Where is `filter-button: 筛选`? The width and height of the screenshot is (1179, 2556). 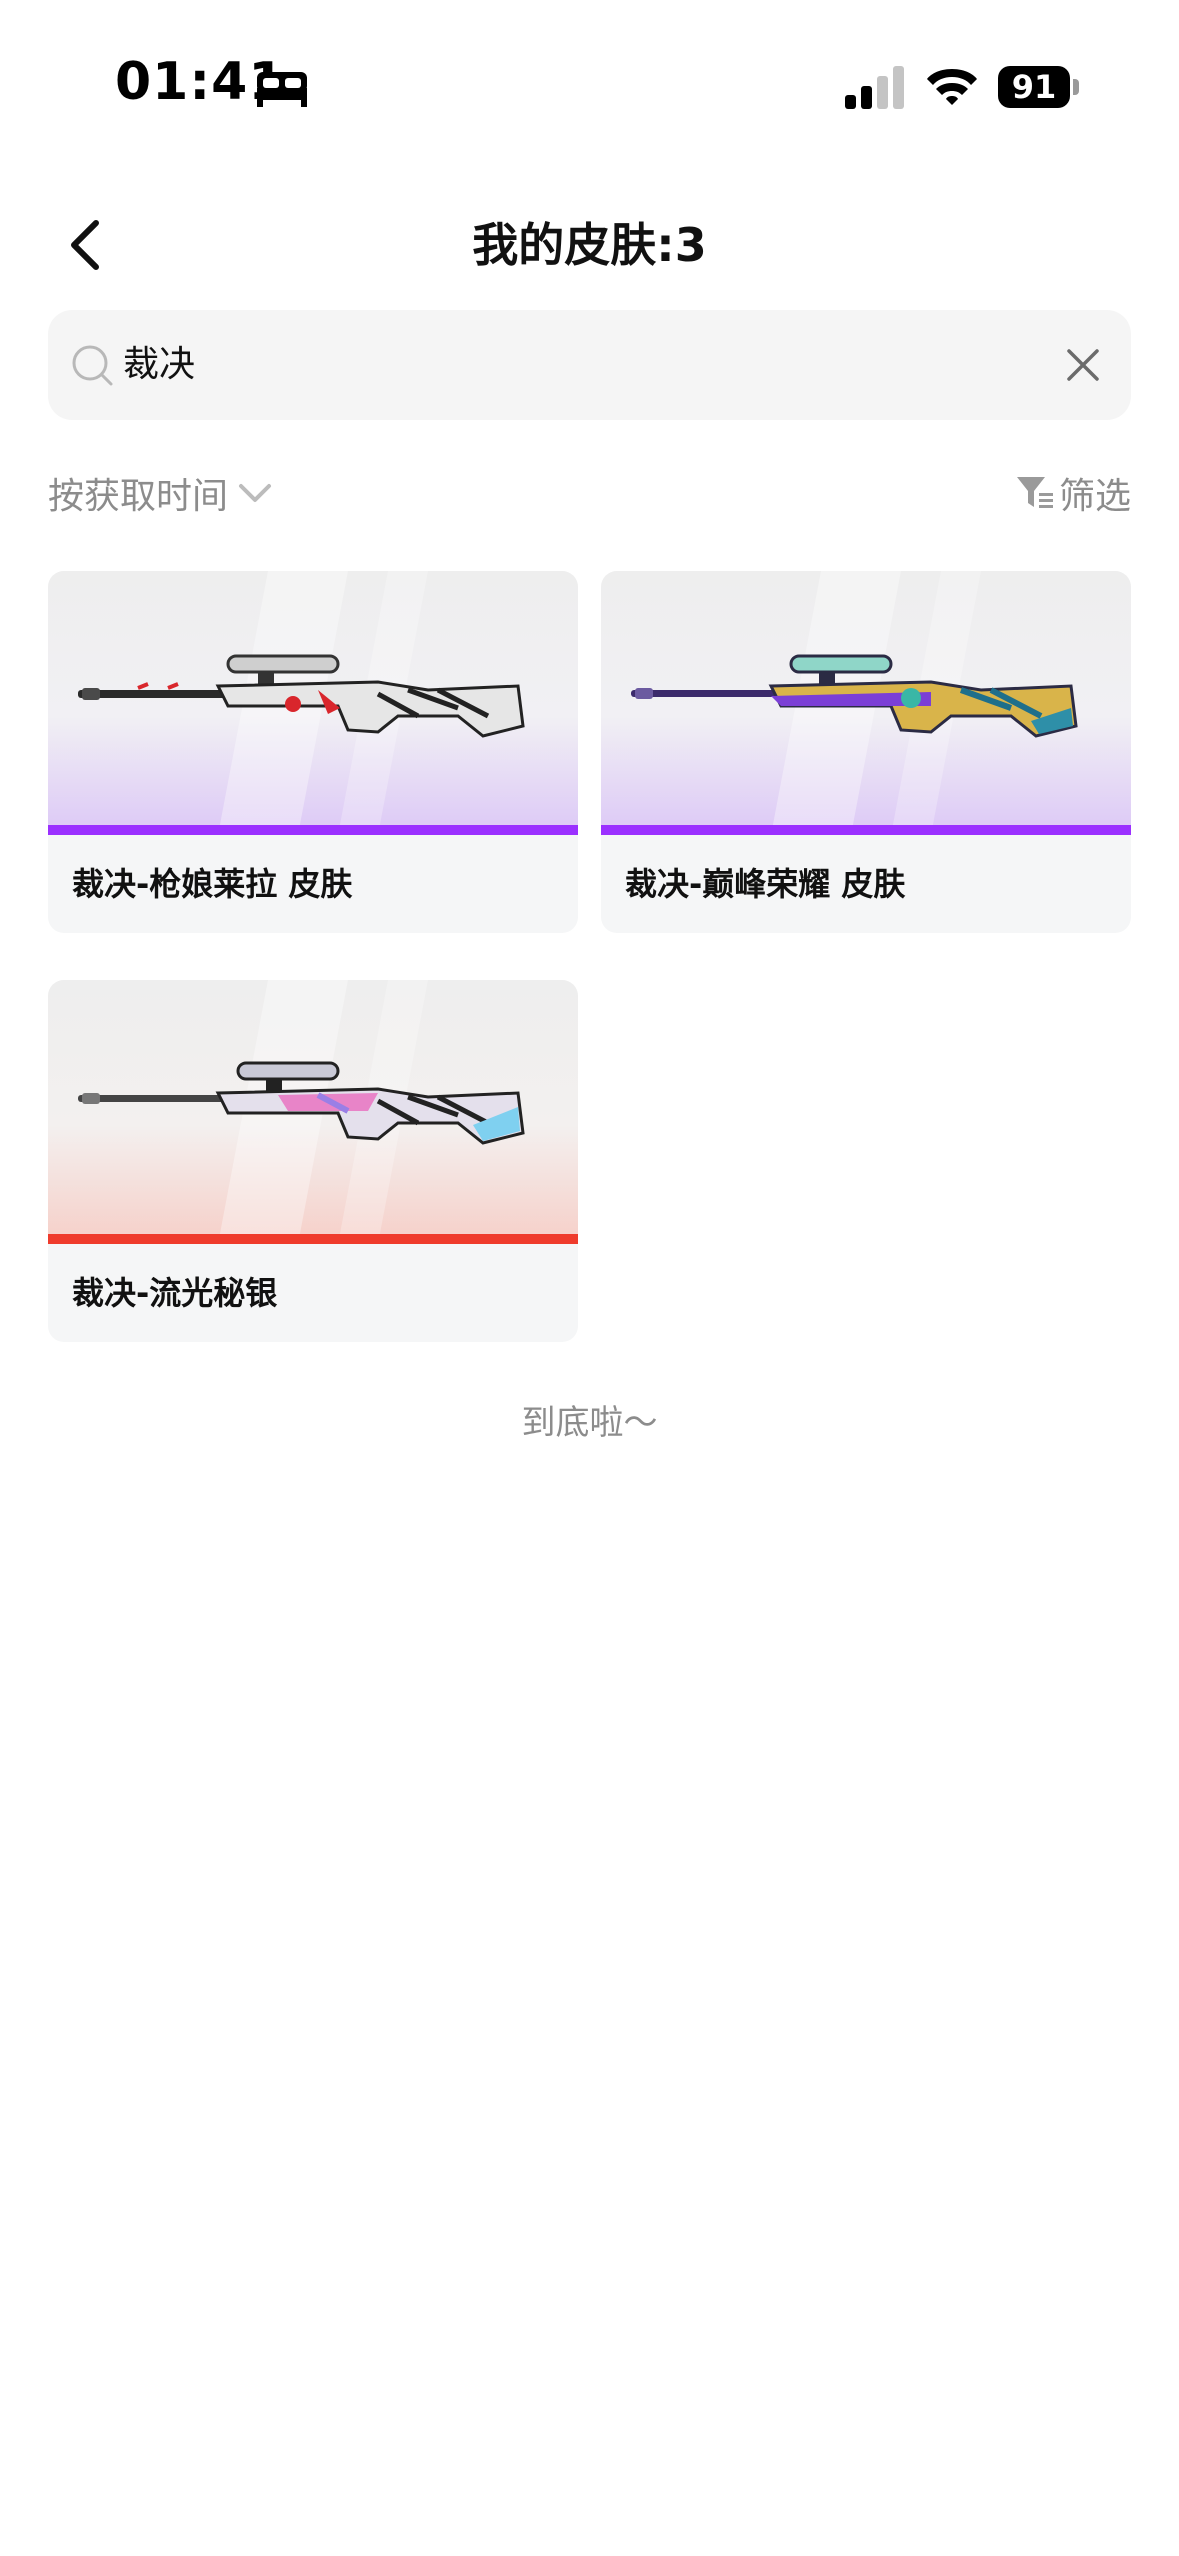
filter-button: 筛选 is located at coordinates (1073, 493).